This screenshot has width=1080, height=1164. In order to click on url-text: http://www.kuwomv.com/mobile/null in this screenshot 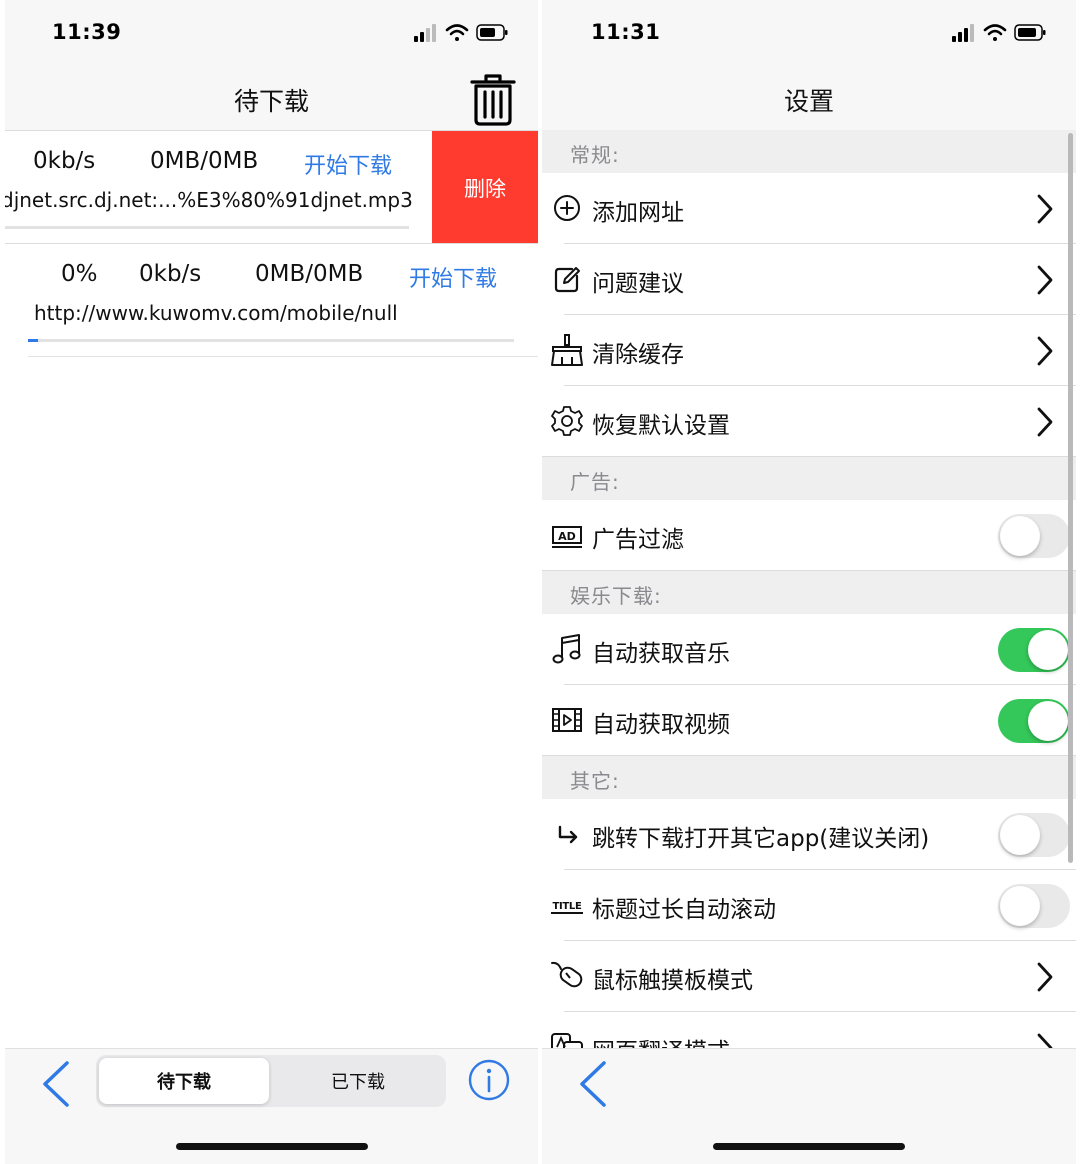, I will do `click(216, 313)`.